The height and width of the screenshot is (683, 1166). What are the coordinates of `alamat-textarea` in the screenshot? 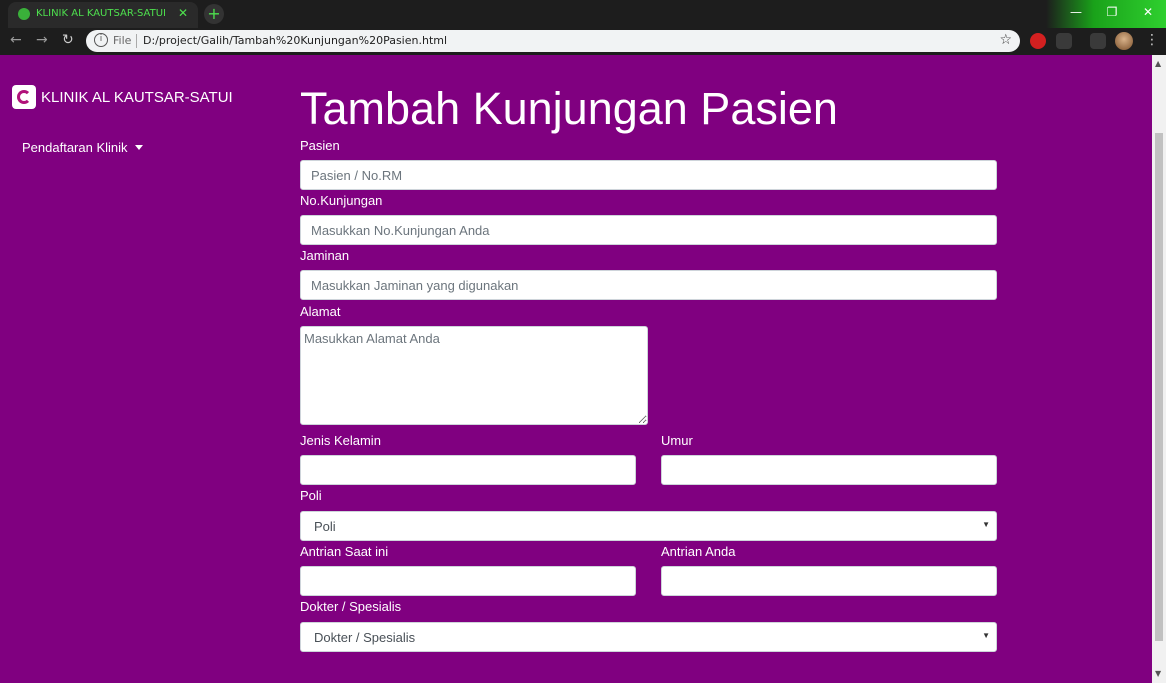 It's located at (474, 375).